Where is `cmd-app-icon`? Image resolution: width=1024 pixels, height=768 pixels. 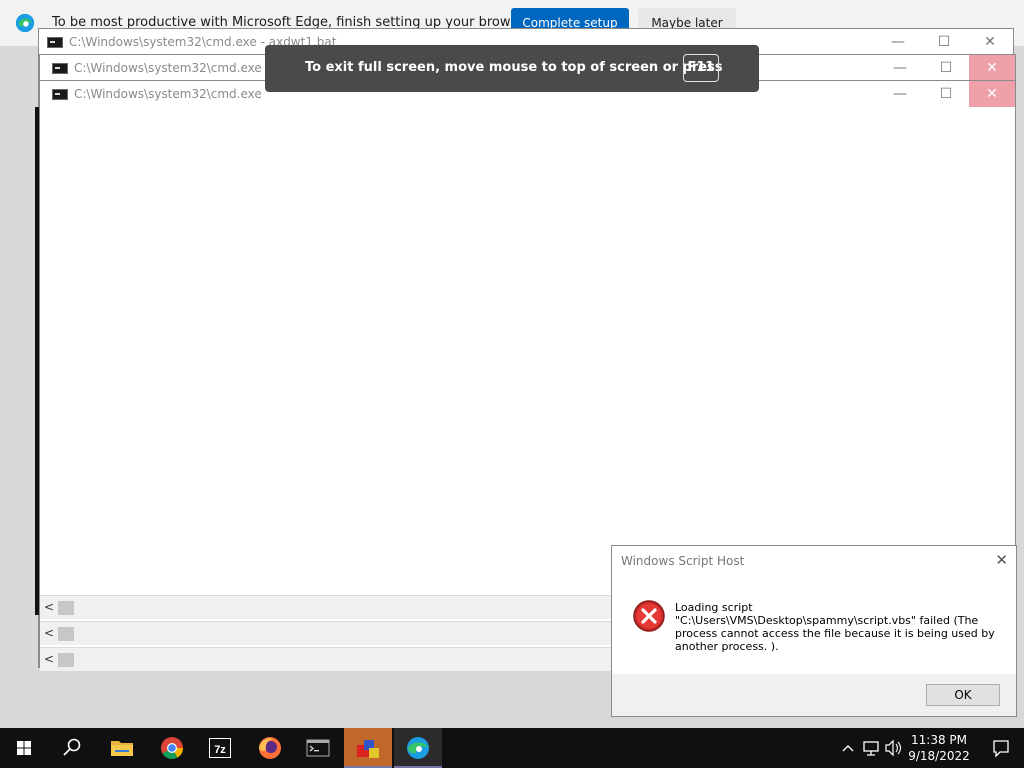 cmd-app-icon is located at coordinates (318, 748).